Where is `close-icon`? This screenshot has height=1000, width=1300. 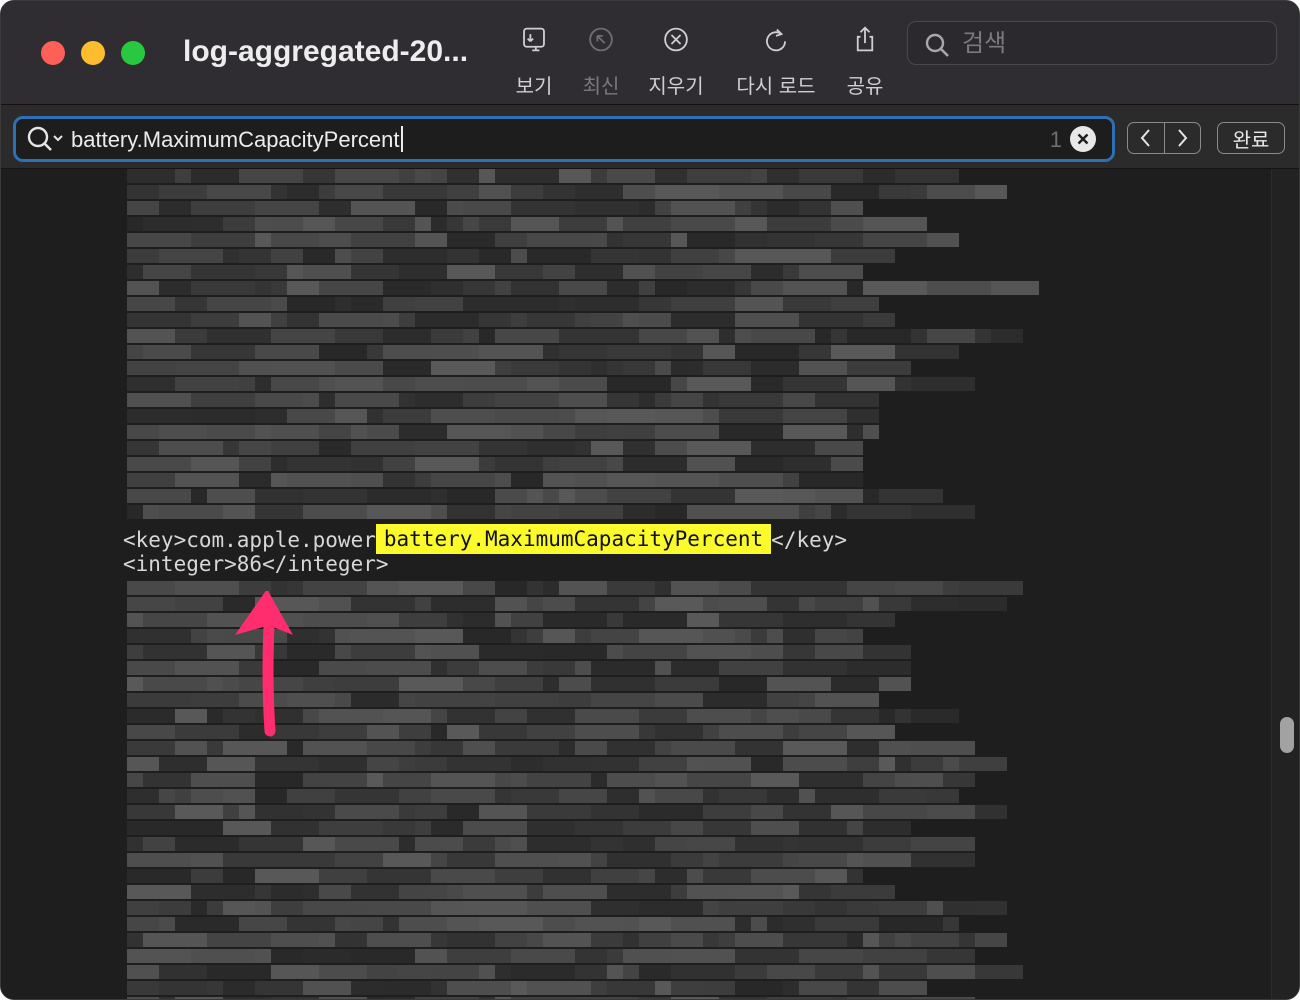
close-icon is located at coordinates (1083, 139).